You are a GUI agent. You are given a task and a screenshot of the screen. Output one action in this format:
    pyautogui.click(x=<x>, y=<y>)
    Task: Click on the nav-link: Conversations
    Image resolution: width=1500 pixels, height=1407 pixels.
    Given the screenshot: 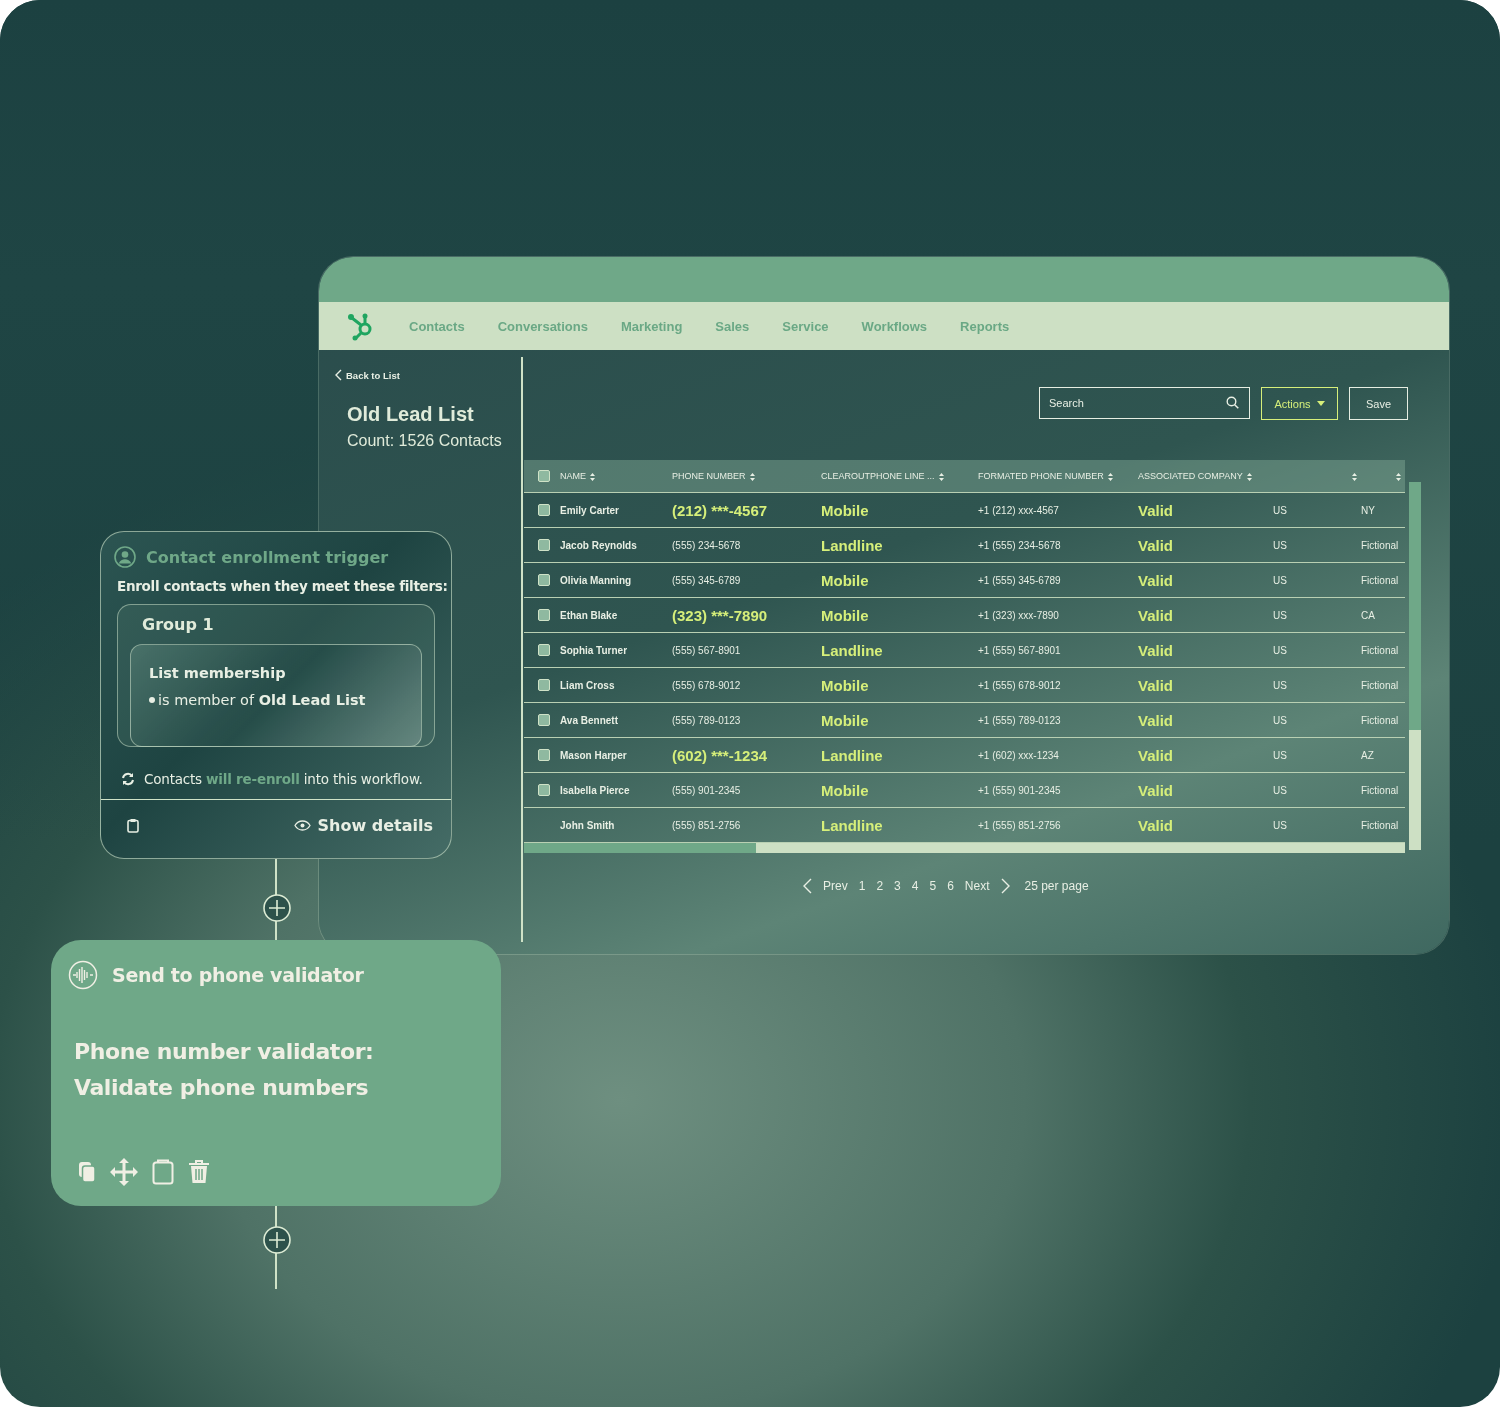 What is the action you would take?
    pyautogui.click(x=542, y=326)
    